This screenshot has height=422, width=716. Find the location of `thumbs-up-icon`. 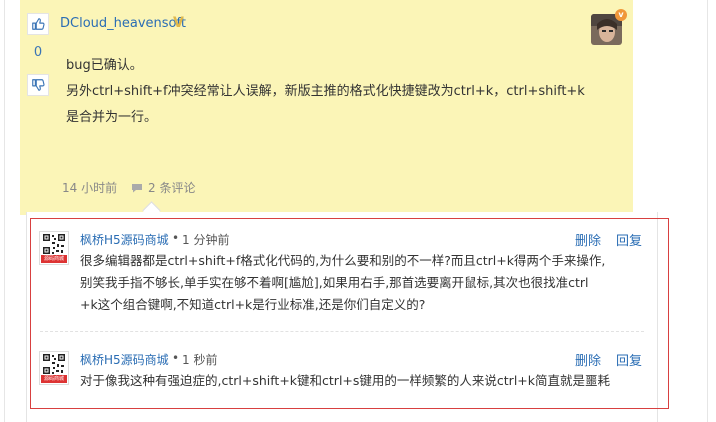

thumbs-up-icon is located at coordinates (38, 24).